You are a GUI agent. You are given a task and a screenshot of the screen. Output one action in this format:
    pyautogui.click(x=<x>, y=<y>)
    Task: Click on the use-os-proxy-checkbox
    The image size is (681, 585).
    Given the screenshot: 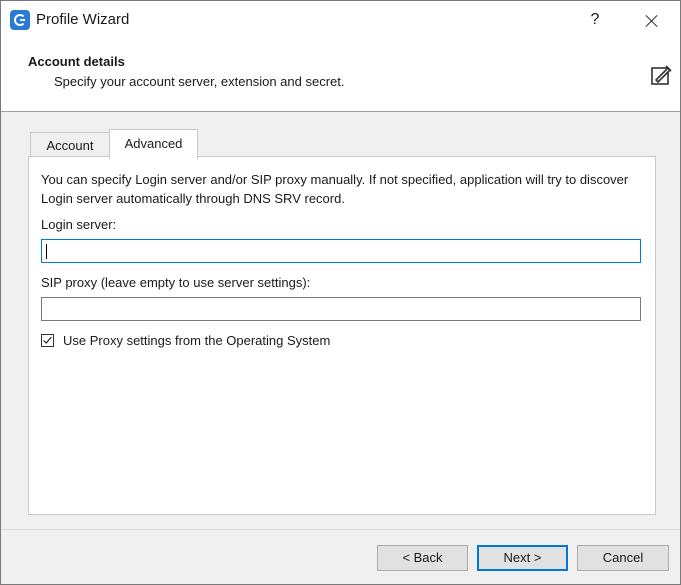 What is the action you would take?
    pyautogui.click(x=47, y=340)
    